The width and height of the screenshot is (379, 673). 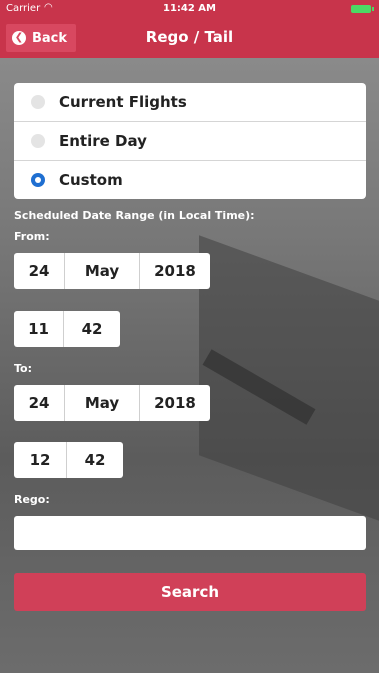 I want to click on search-label: Search, so click(x=190, y=592).